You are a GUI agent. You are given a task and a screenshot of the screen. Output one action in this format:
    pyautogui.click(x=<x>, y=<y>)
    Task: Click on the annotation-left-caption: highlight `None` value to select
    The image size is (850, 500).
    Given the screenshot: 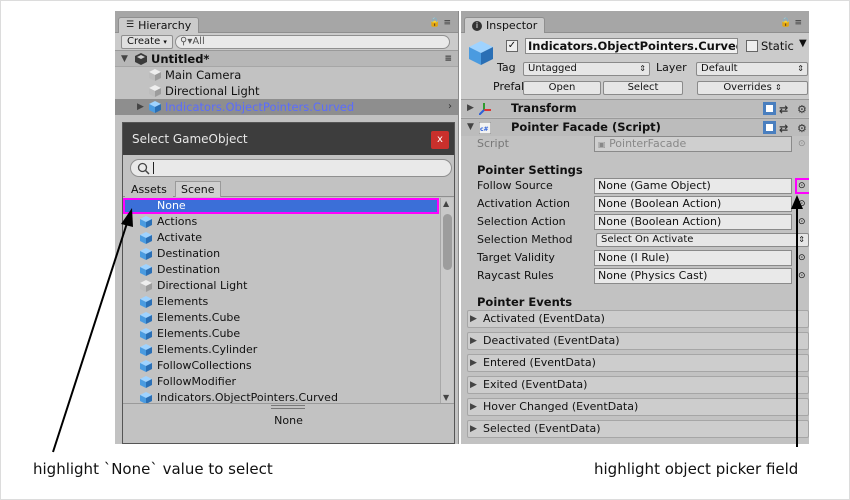 What is the action you would take?
    pyautogui.click(x=153, y=469)
    